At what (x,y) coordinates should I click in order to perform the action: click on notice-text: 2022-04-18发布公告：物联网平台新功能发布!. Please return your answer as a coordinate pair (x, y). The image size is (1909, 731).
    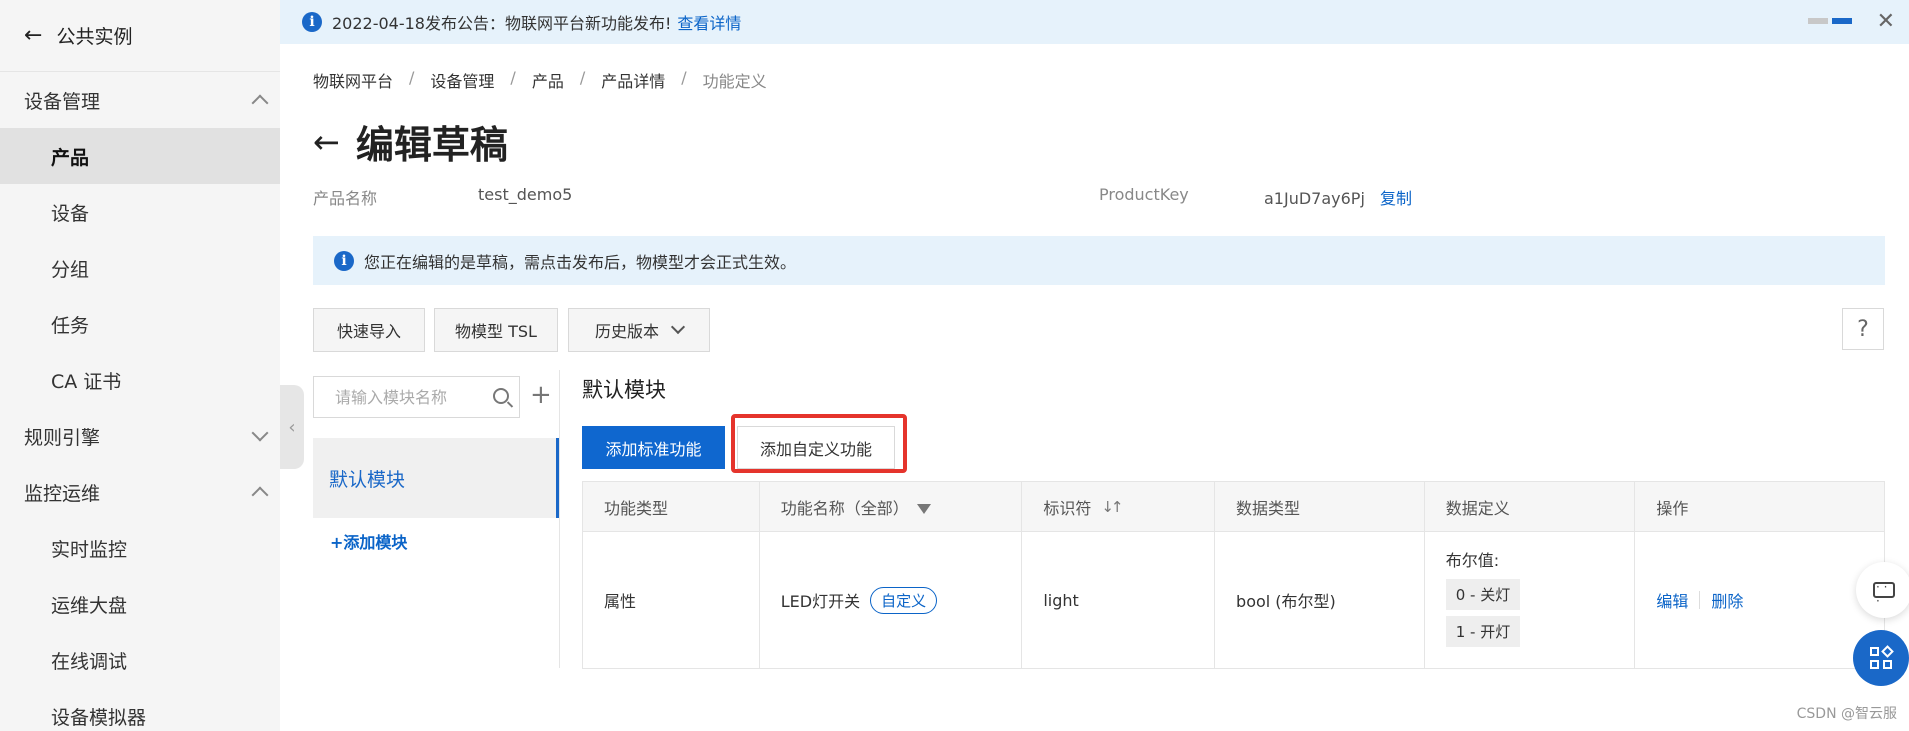
    Looking at the image, I should click on (502, 23).